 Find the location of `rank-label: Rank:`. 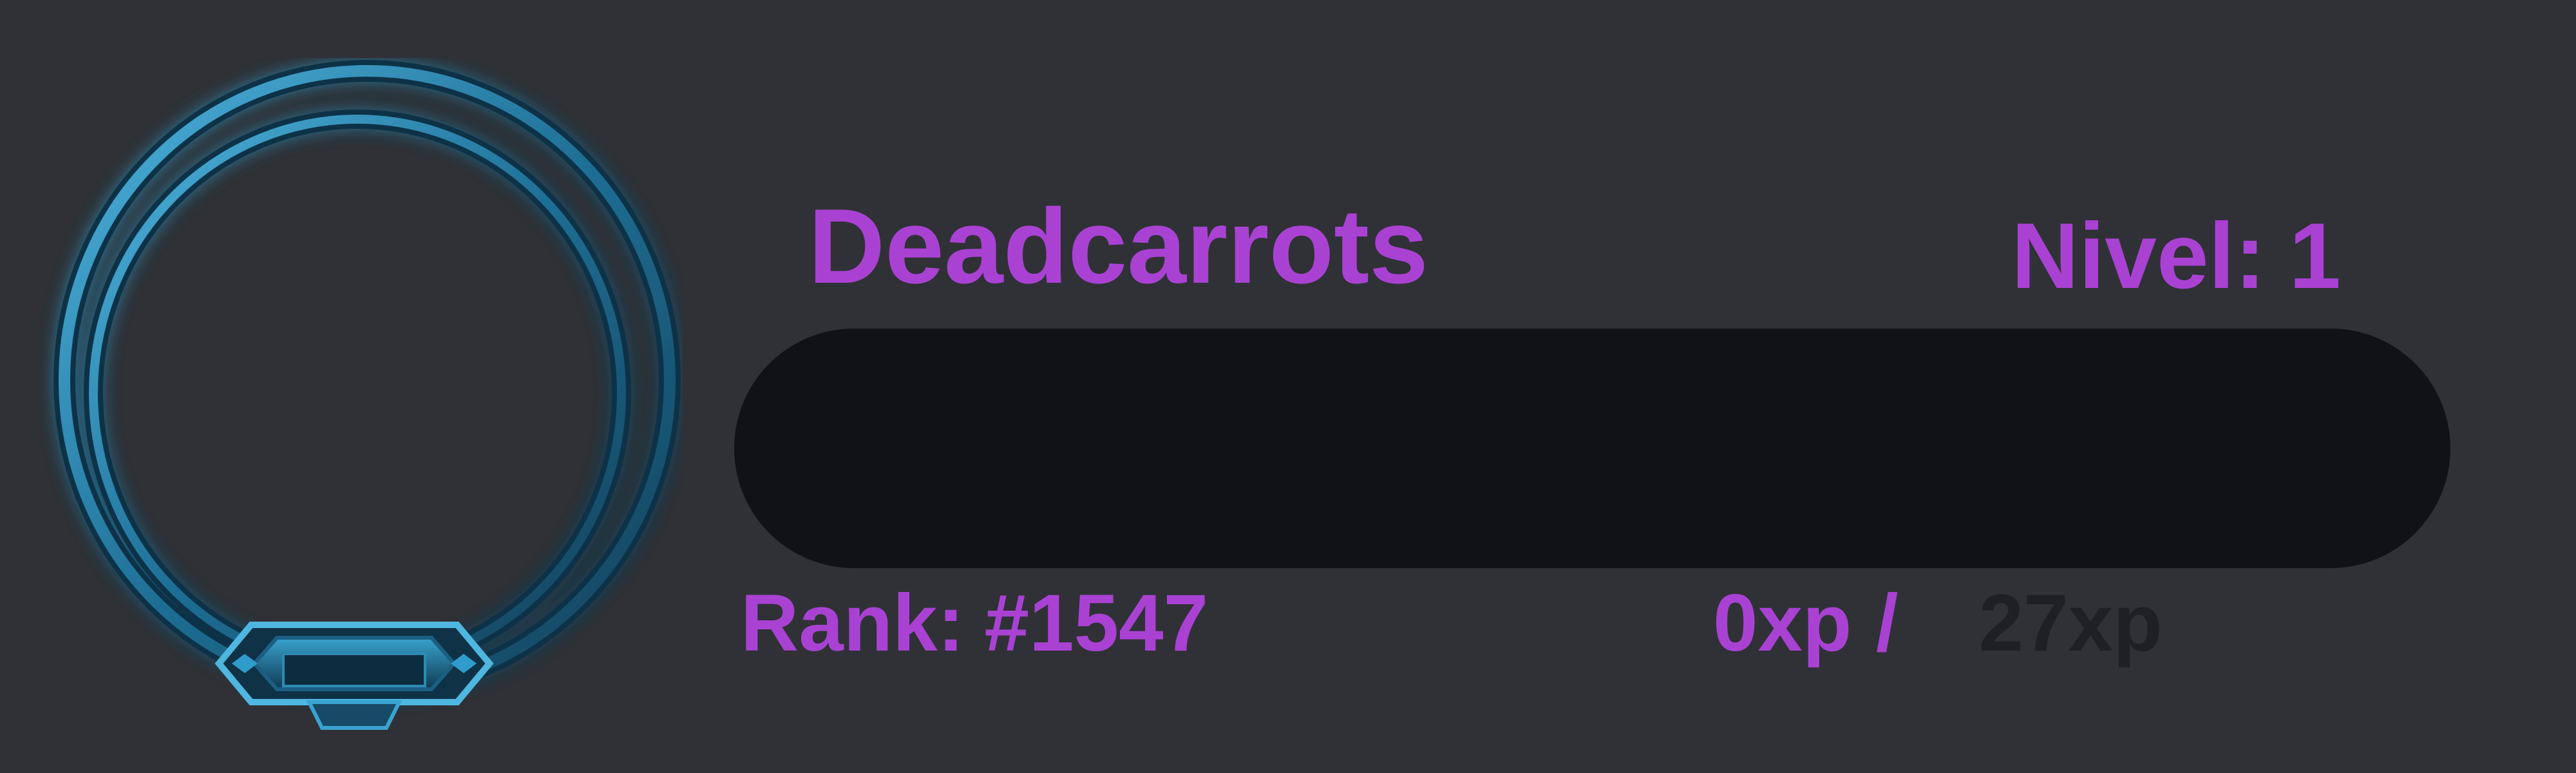

rank-label: Rank: is located at coordinates (853, 623).